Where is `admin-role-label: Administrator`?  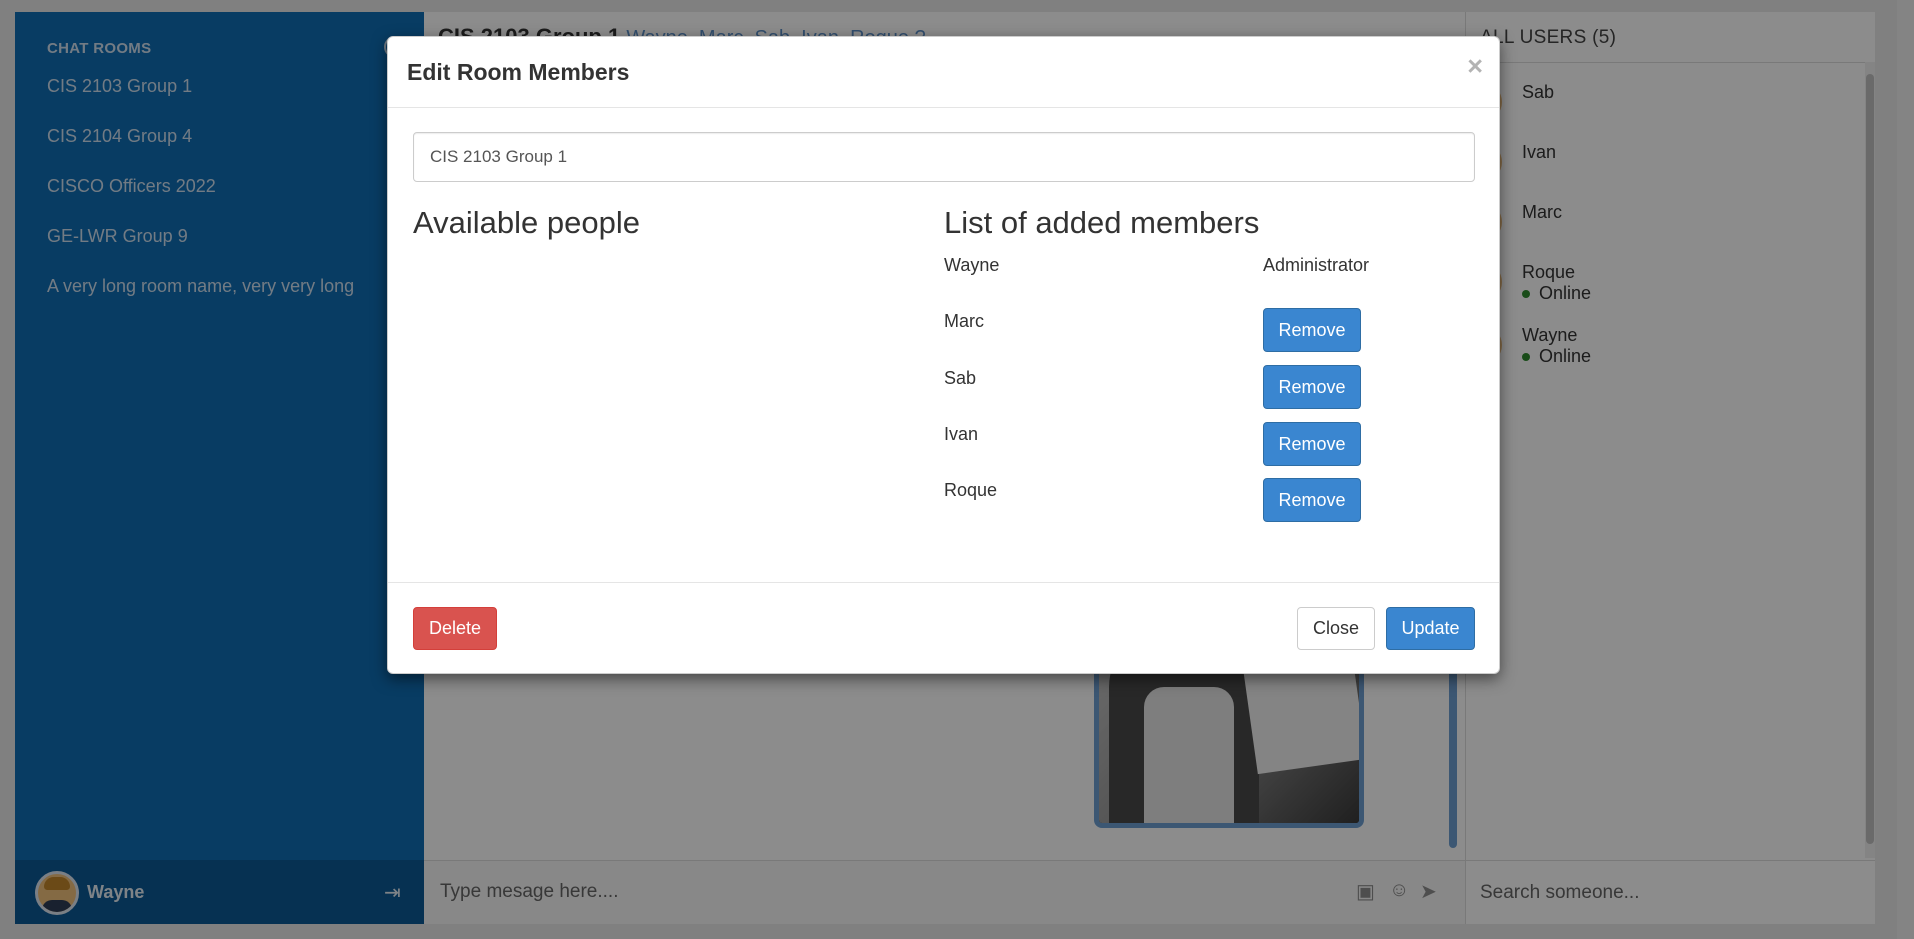 admin-role-label: Administrator is located at coordinates (1316, 265).